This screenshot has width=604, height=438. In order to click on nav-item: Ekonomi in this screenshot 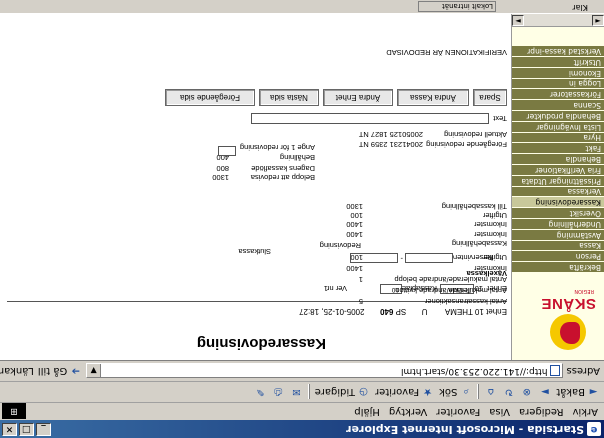, I will do `click(558, 72)`.